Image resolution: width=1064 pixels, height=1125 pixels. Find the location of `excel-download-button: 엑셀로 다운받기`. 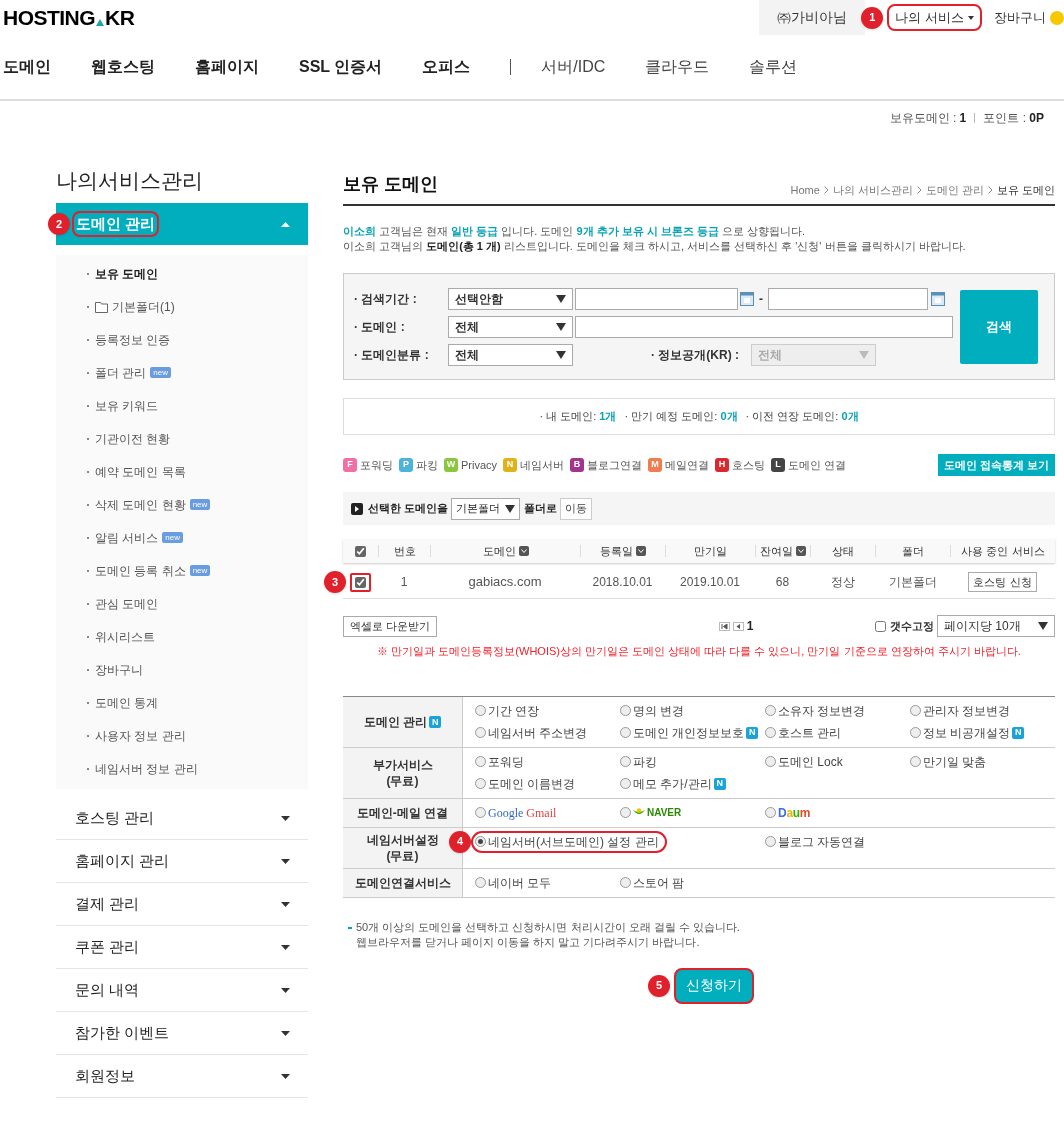

excel-download-button: 엑셀로 다운받기 is located at coordinates (390, 626).